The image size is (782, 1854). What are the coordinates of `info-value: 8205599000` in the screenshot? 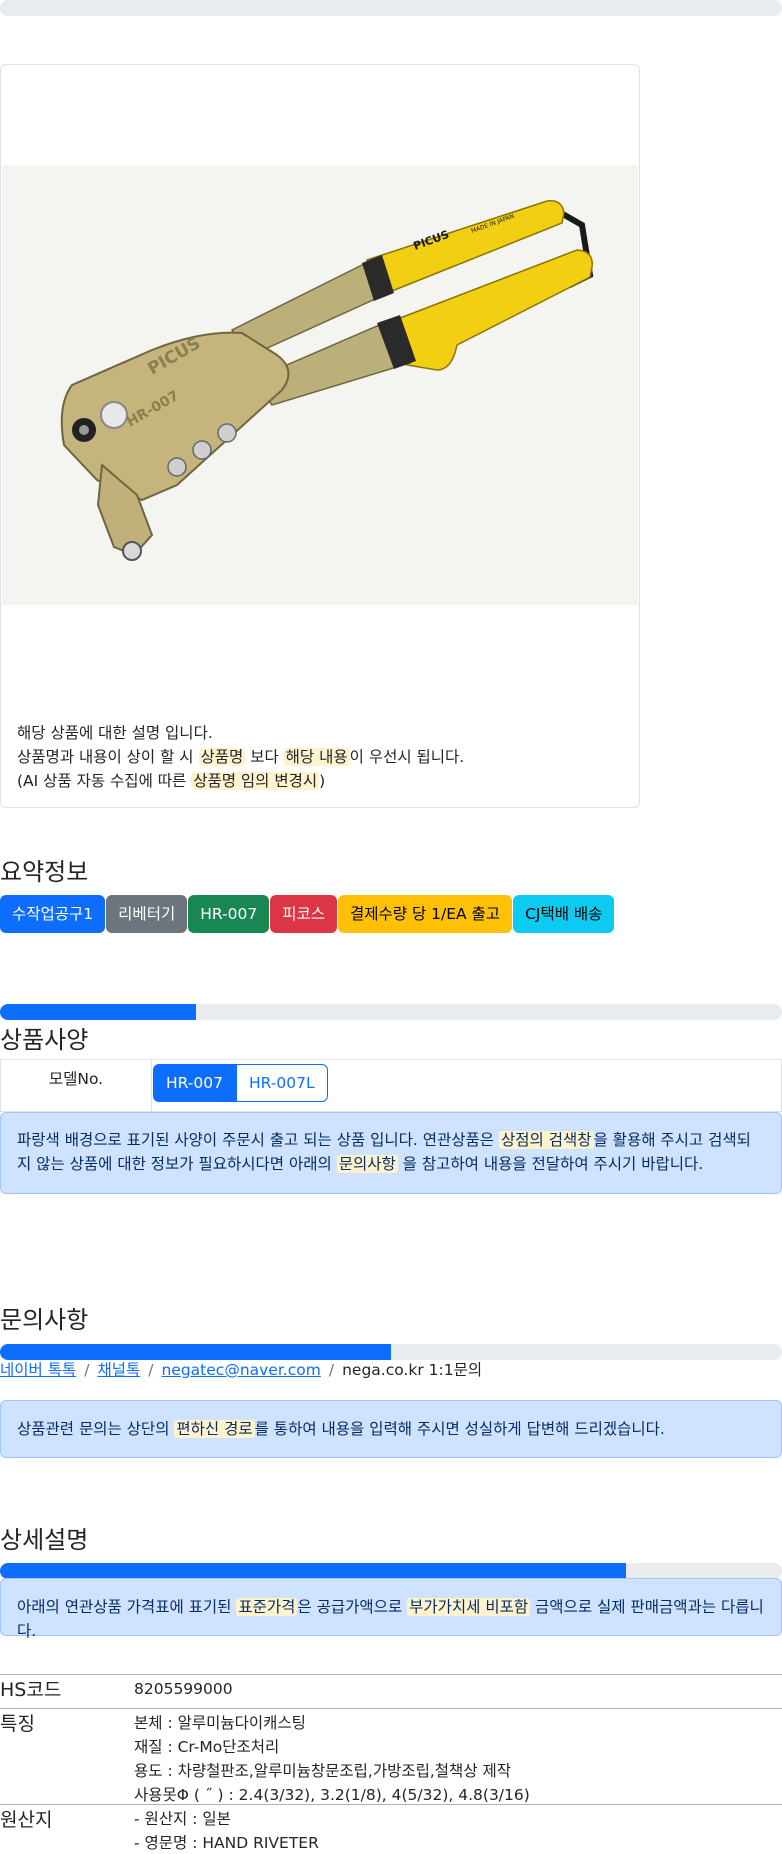 It's located at (183, 1689).